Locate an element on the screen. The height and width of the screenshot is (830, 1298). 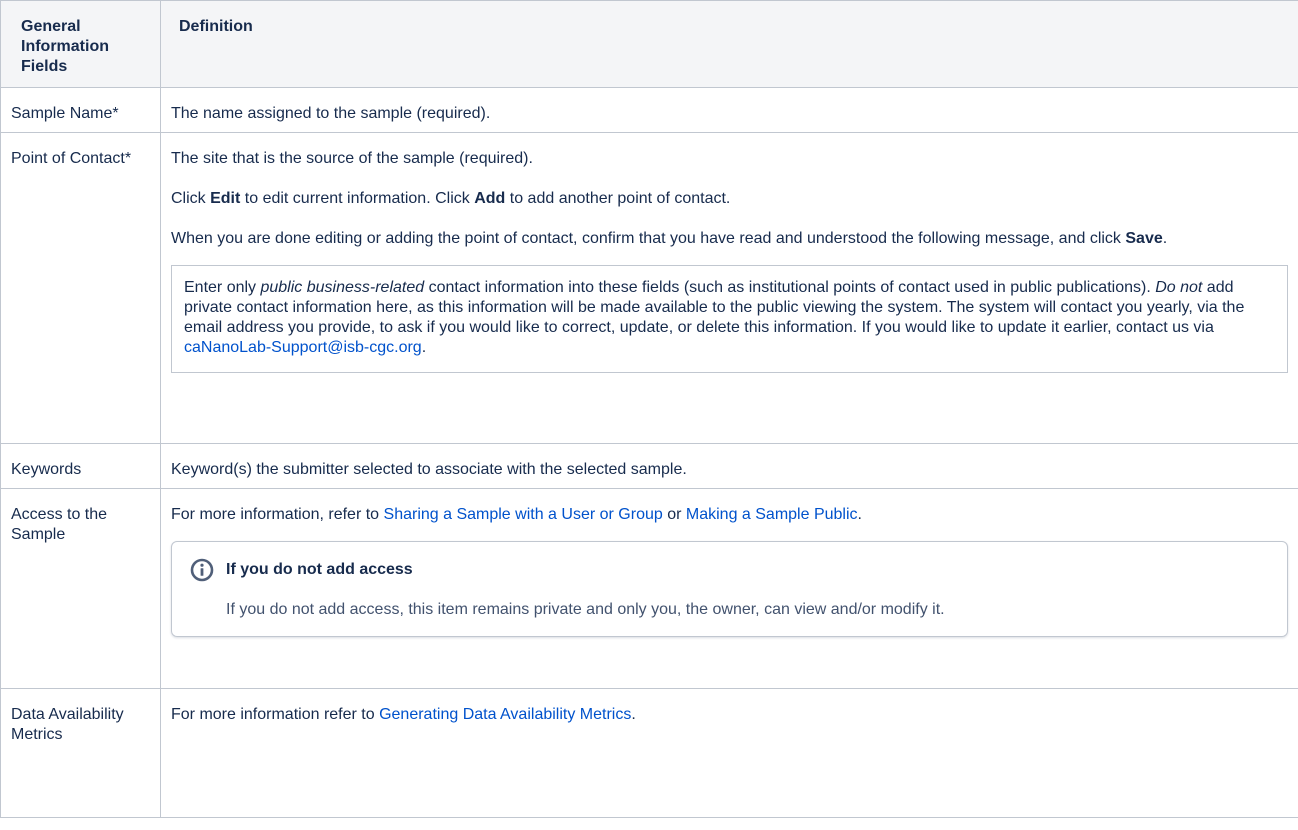
table-header-row: General Information Fields Definition is located at coordinates (649, 44).